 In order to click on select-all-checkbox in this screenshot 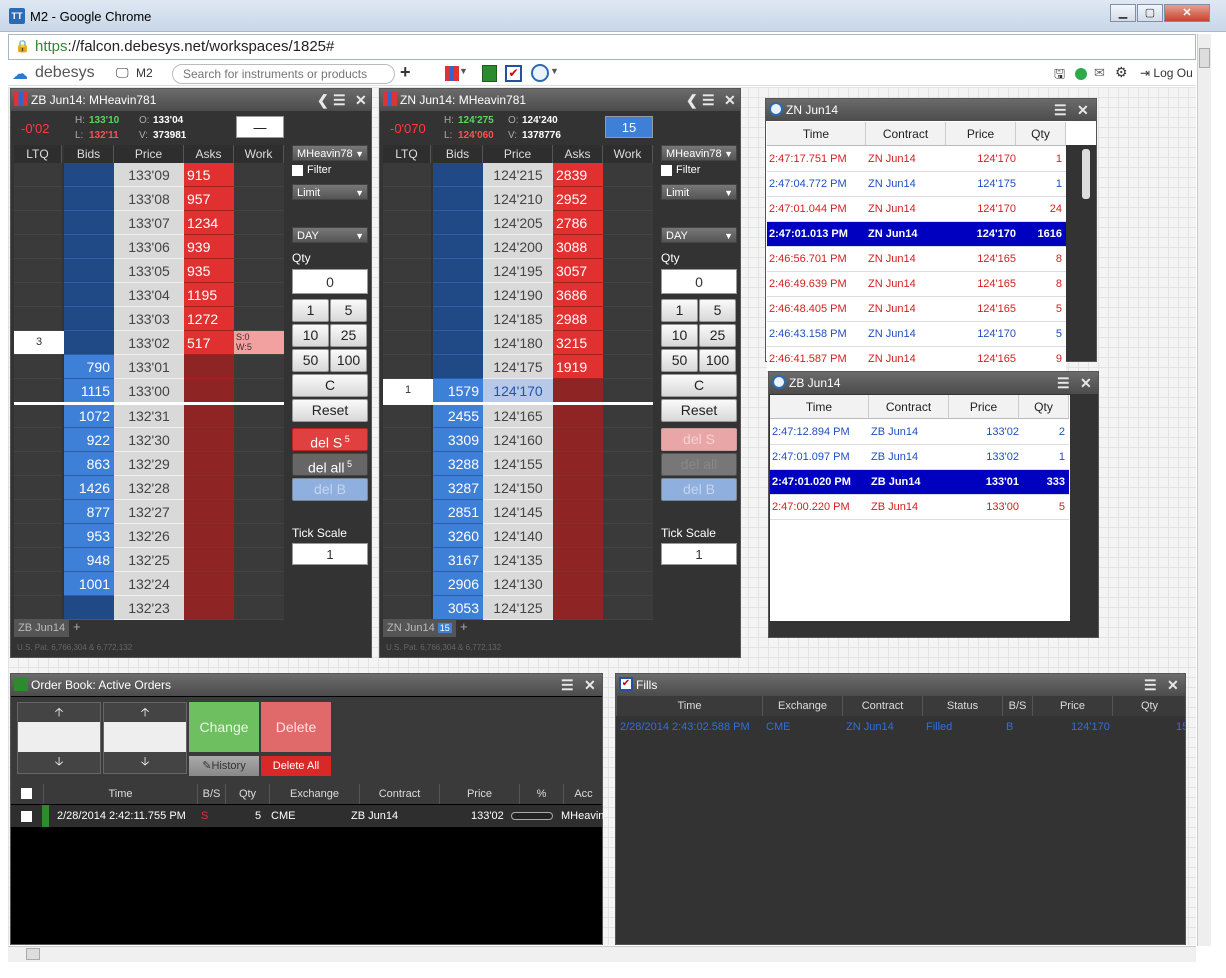, I will do `click(26, 793)`.